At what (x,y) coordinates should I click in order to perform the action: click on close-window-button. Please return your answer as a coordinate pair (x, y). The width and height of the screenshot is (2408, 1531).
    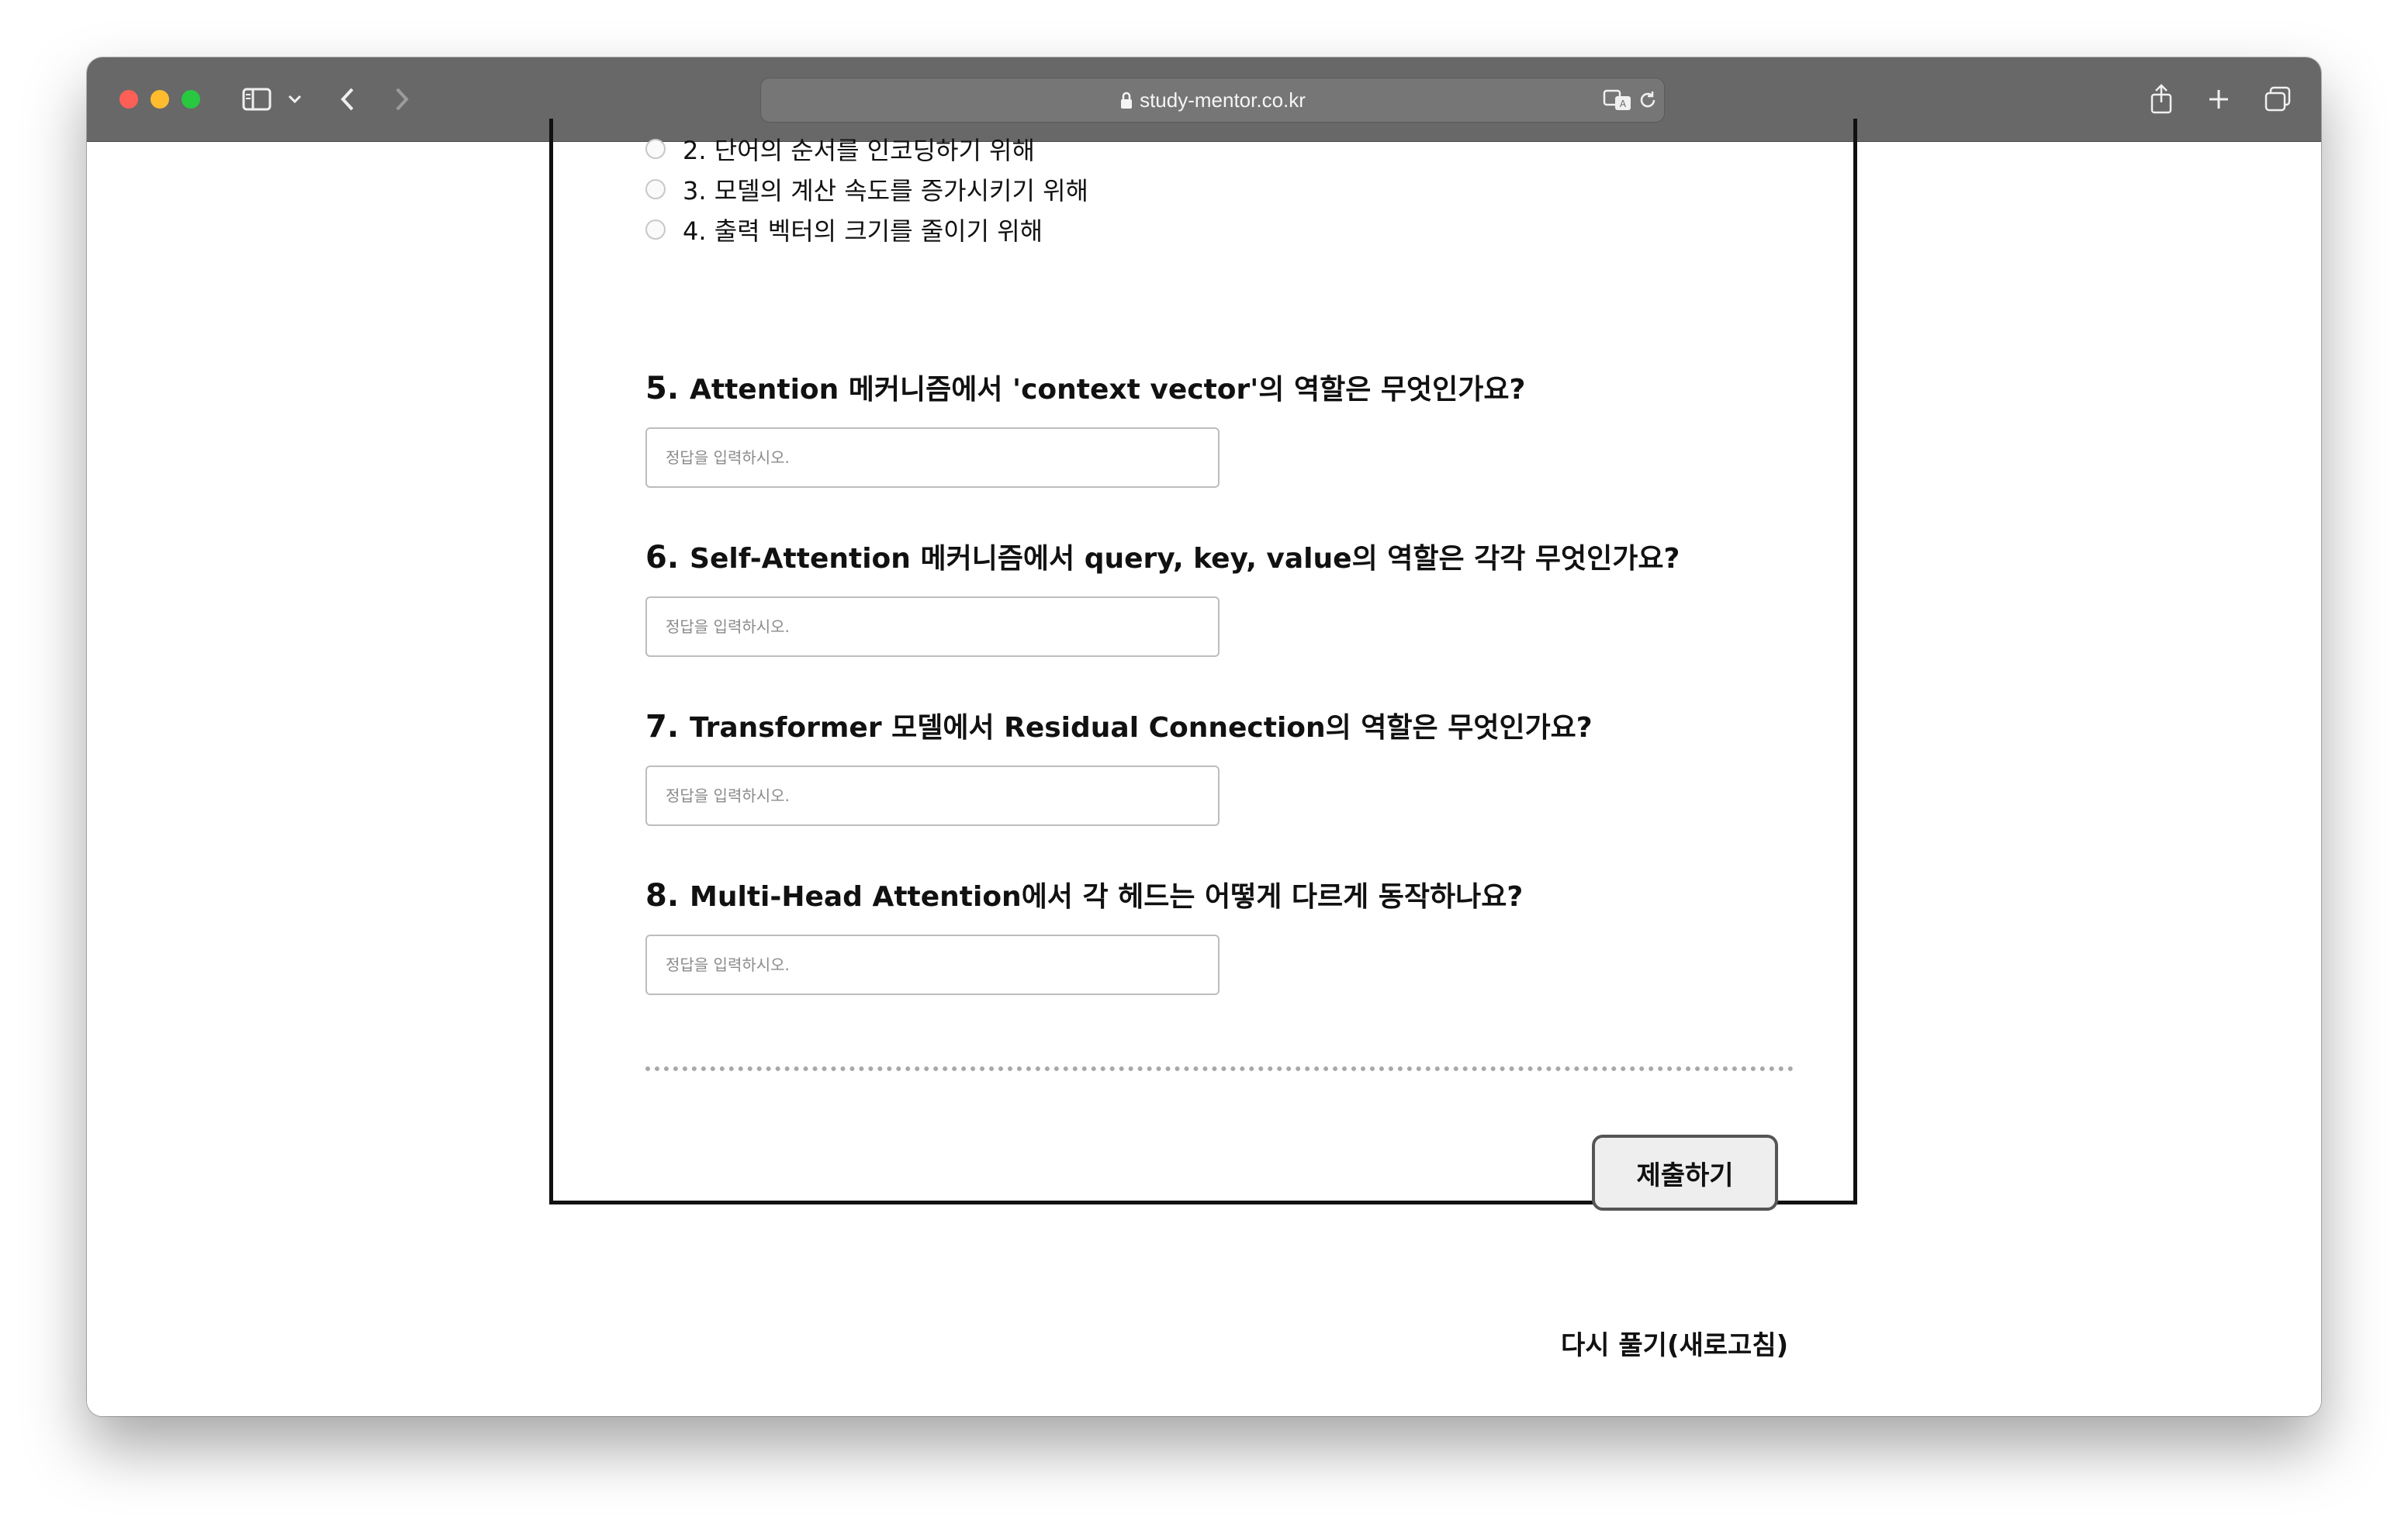
    Looking at the image, I should click on (128, 99).